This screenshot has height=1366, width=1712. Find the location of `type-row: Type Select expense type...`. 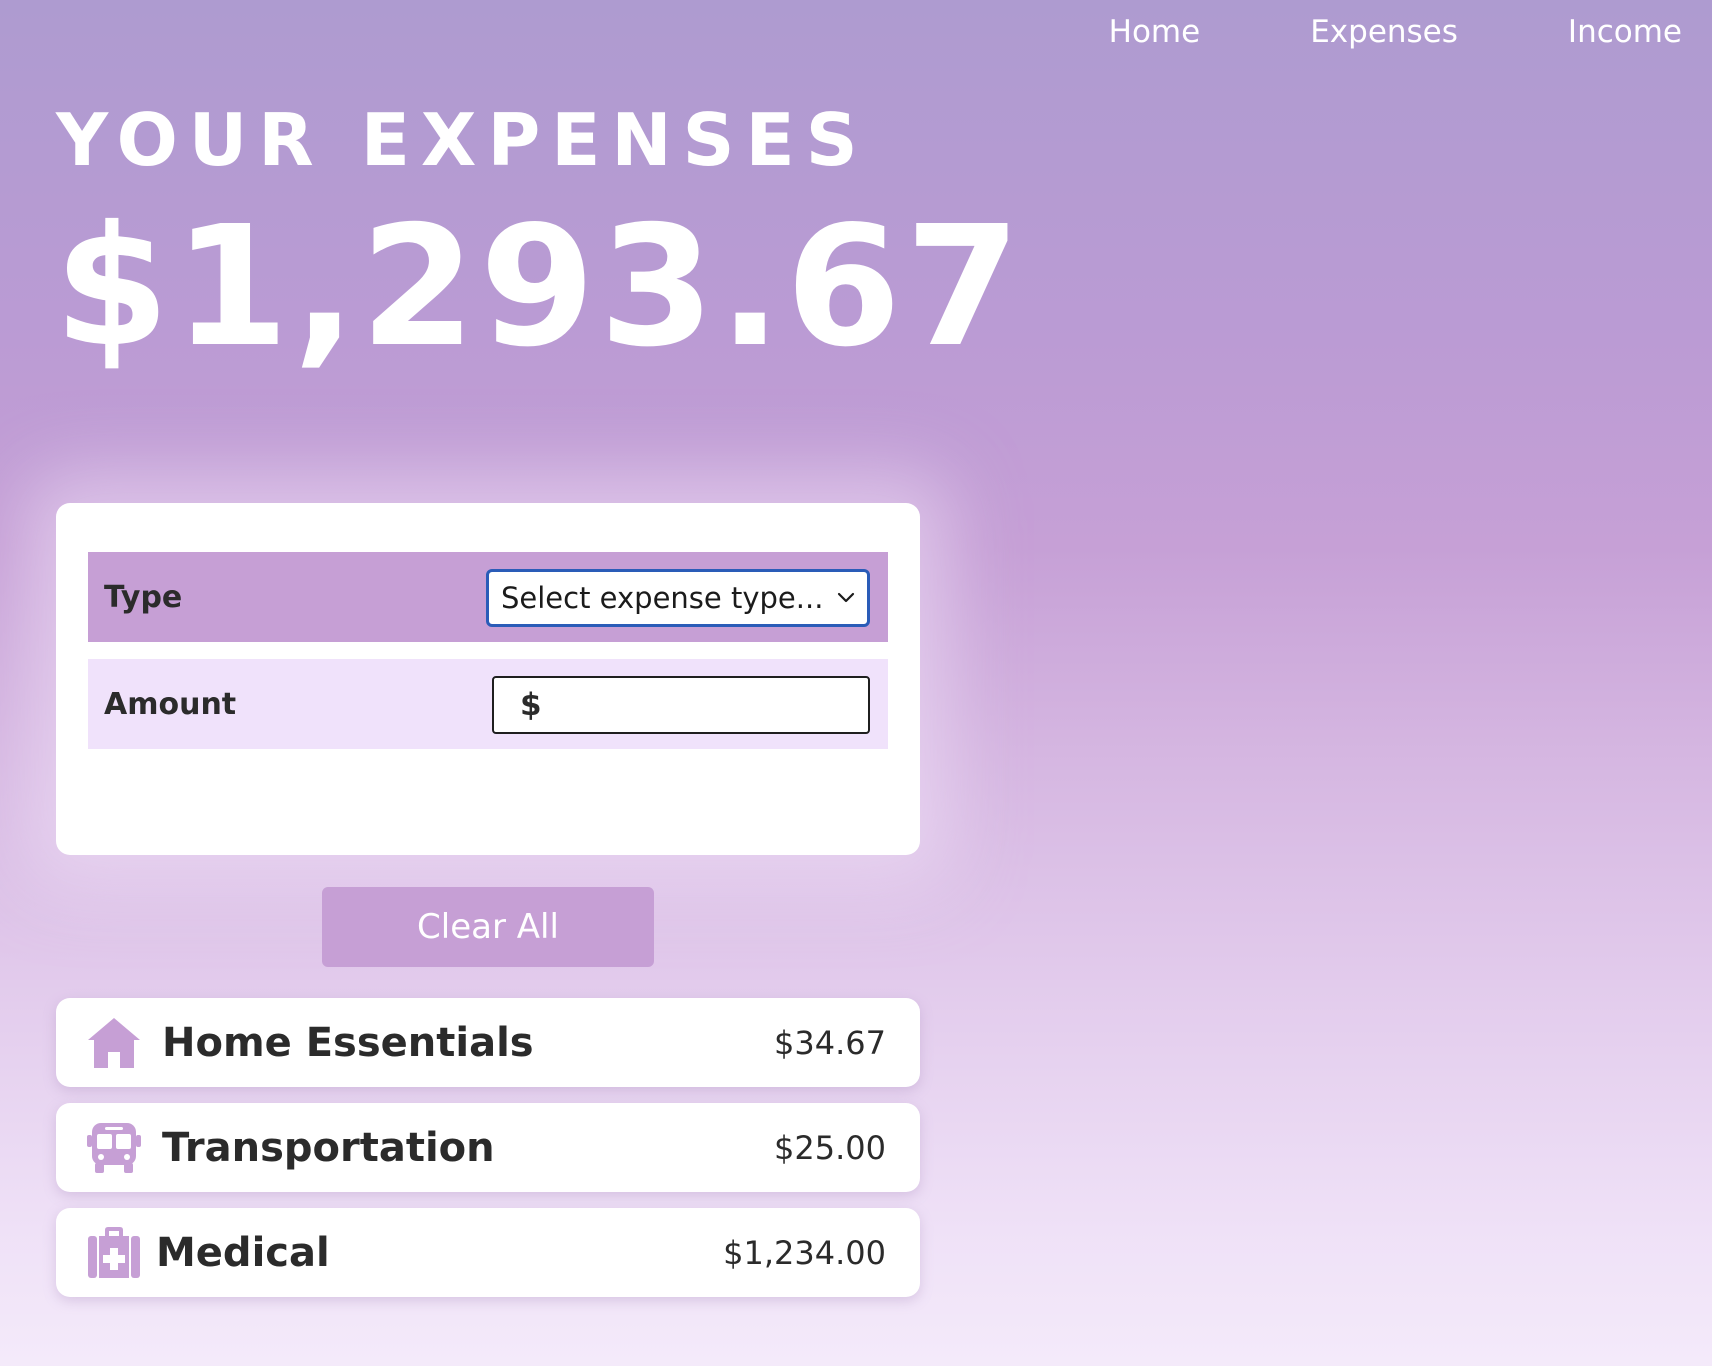

type-row: Type Select expense type... is located at coordinates (488, 597).